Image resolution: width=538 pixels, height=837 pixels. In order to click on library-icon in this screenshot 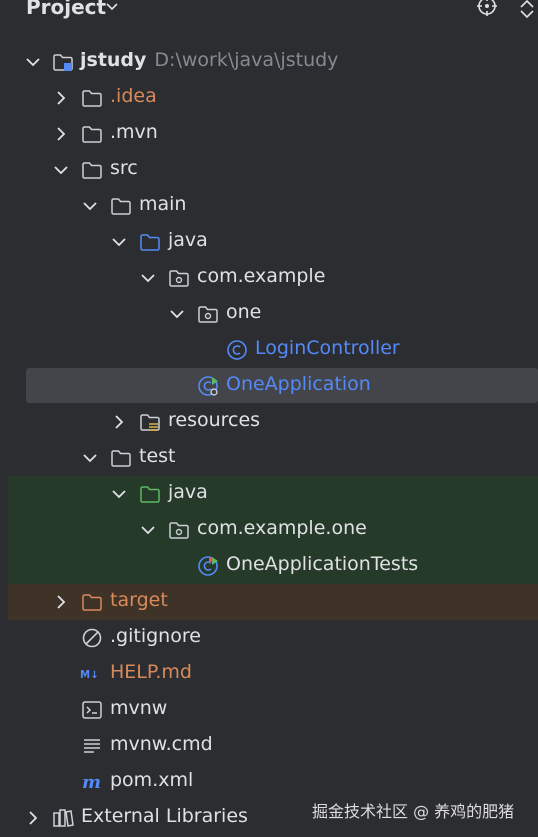, I will do `click(63, 818)`.